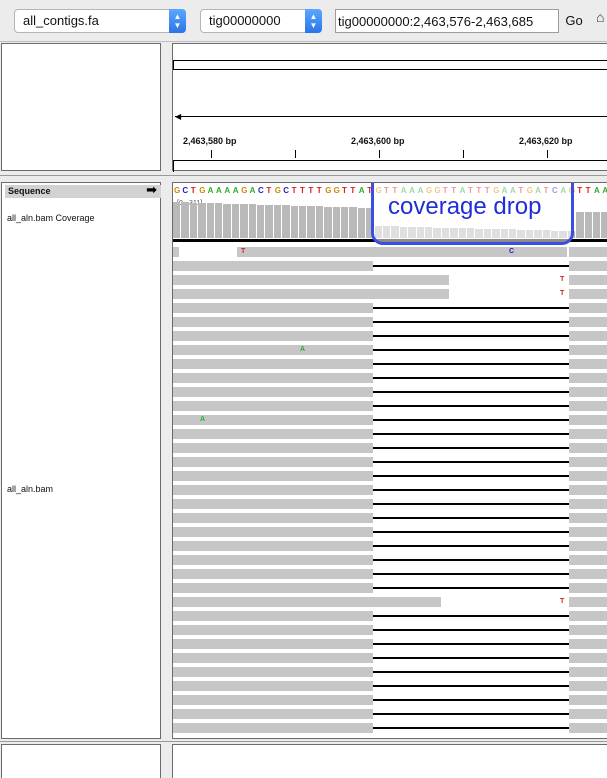  I want to click on ruler-label-1: 2,463,580 bp, so click(210, 141).